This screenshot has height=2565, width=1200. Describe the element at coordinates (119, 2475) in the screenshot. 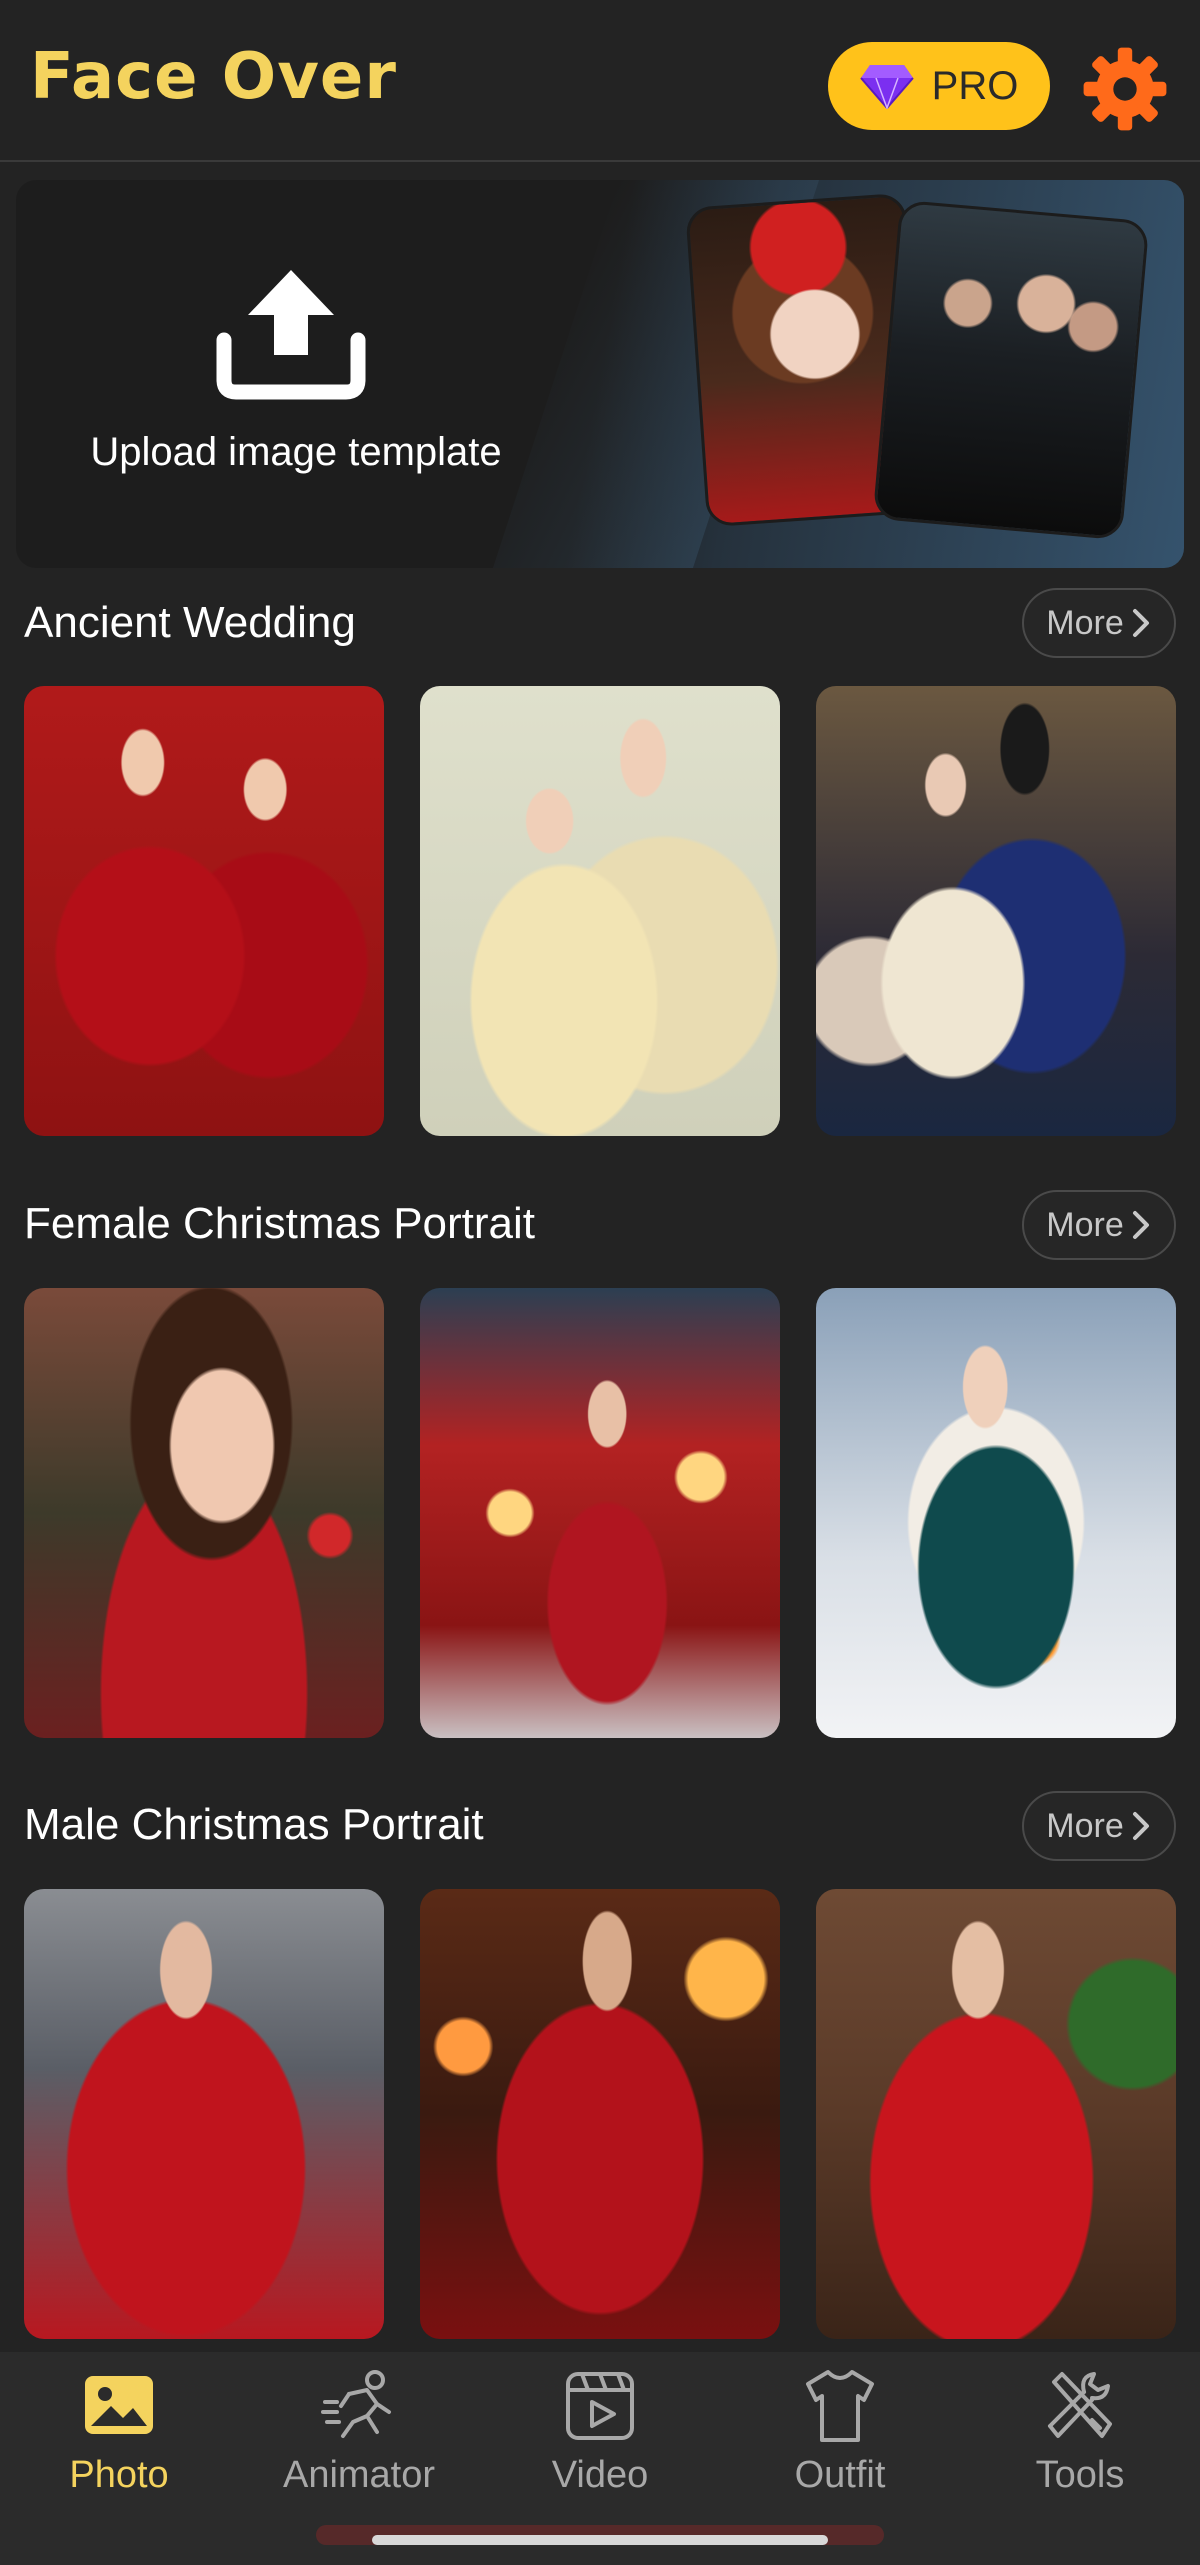

I see `nav-label-photo: Photo` at that location.